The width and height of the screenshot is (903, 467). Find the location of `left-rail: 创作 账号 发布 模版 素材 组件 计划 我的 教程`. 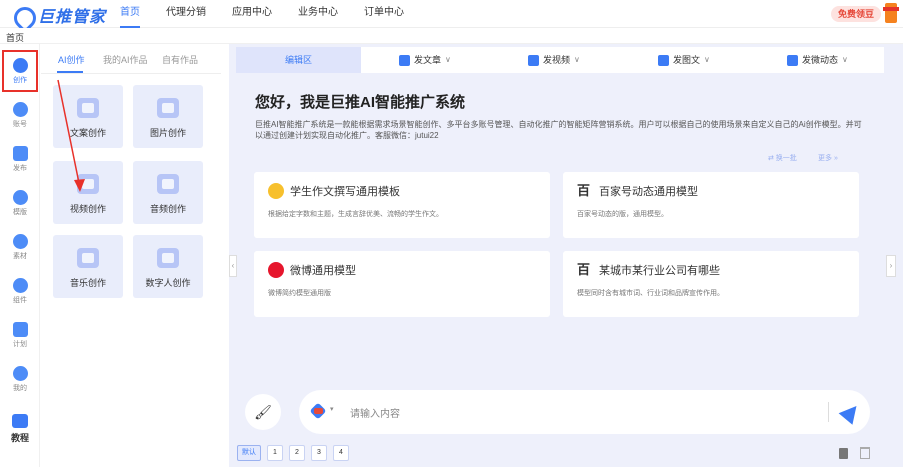

left-rail: 创作 账号 发布 模版 素材 组件 计划 我的 教程 is located at coordinates (20, 255).